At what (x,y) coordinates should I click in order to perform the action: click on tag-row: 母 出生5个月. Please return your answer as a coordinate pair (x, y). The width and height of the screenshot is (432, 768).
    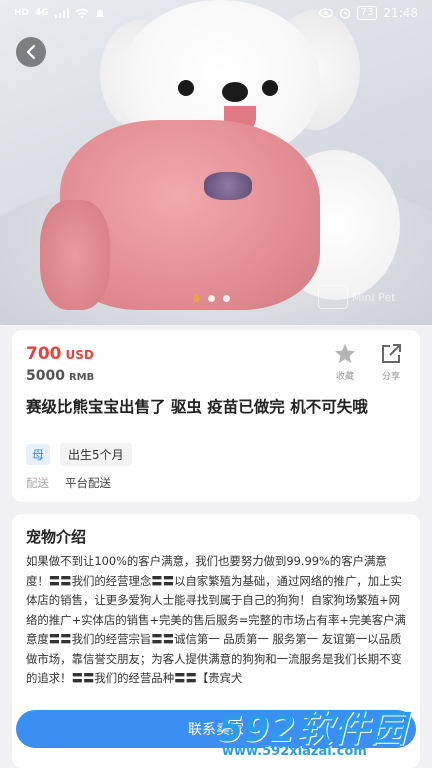
    Looking at the image, I should click on (79, 454).